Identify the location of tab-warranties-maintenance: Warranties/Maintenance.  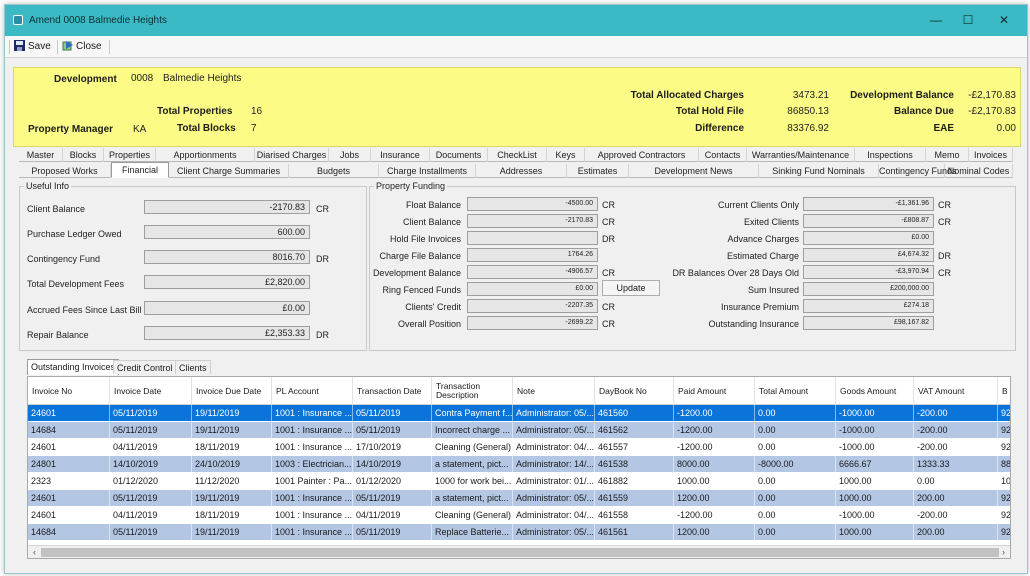
(801, 155).